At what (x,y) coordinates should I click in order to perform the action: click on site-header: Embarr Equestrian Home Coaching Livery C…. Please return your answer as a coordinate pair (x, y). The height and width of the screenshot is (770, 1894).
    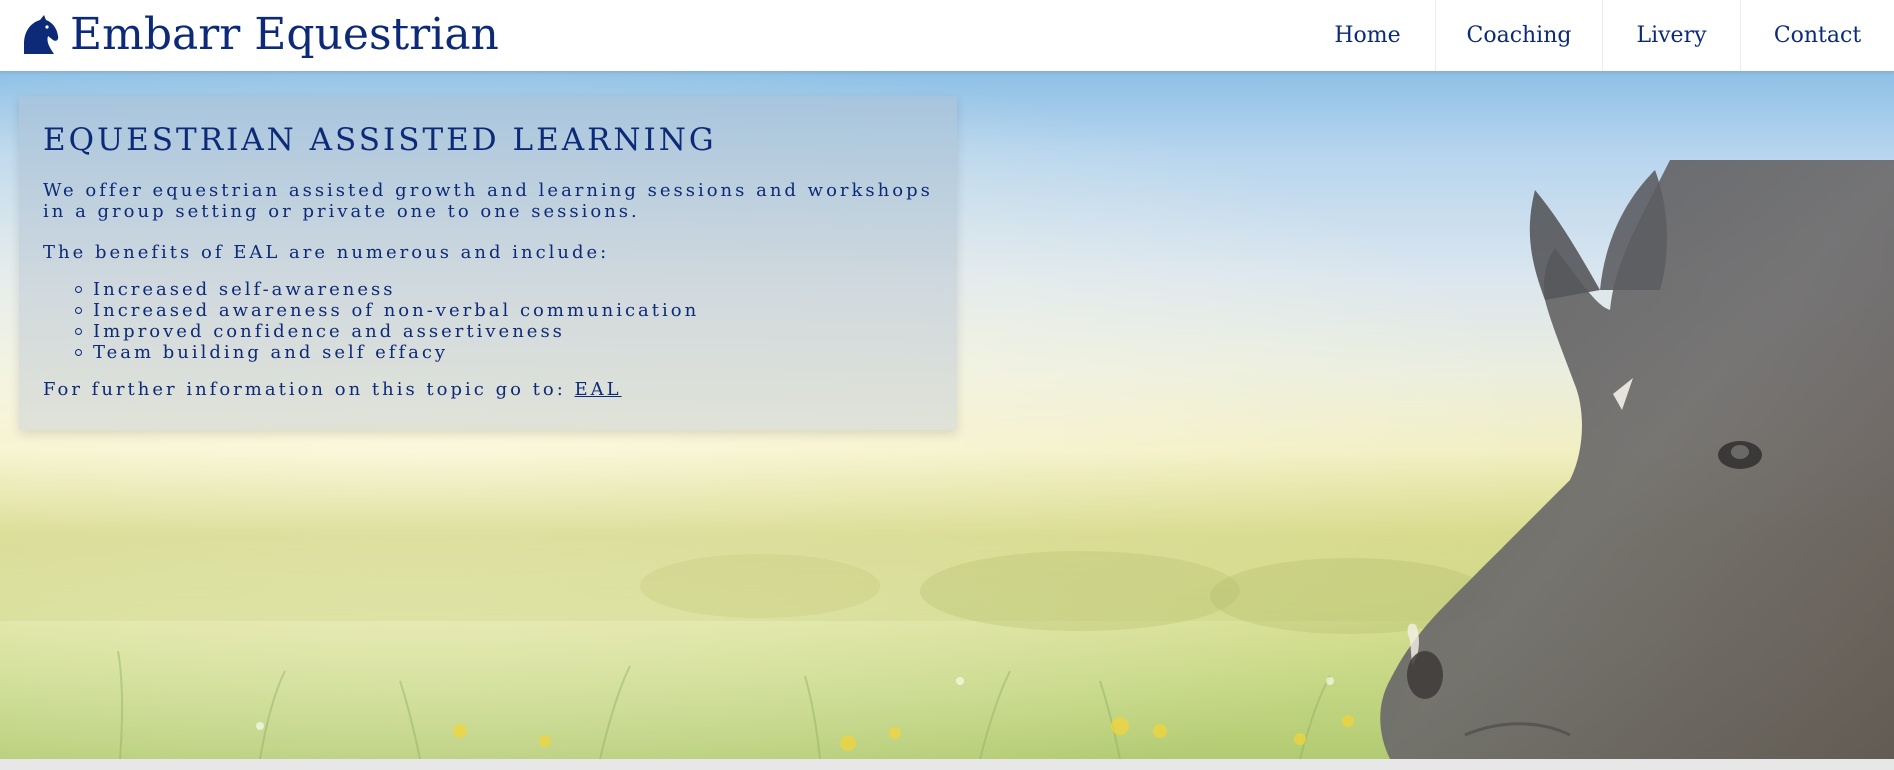
    Looking at the image, I should click on (947, 35).